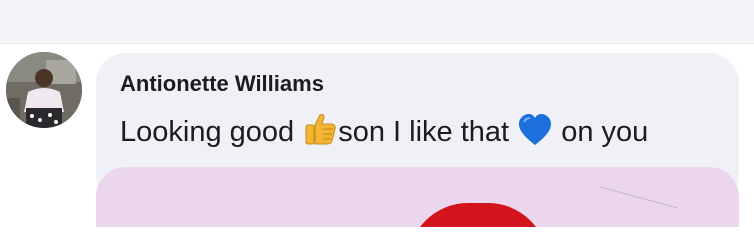  Describe the element at coordinates (222, 84) in the screenshot. I see `comment-author-name: Antionette Williams` at that location.